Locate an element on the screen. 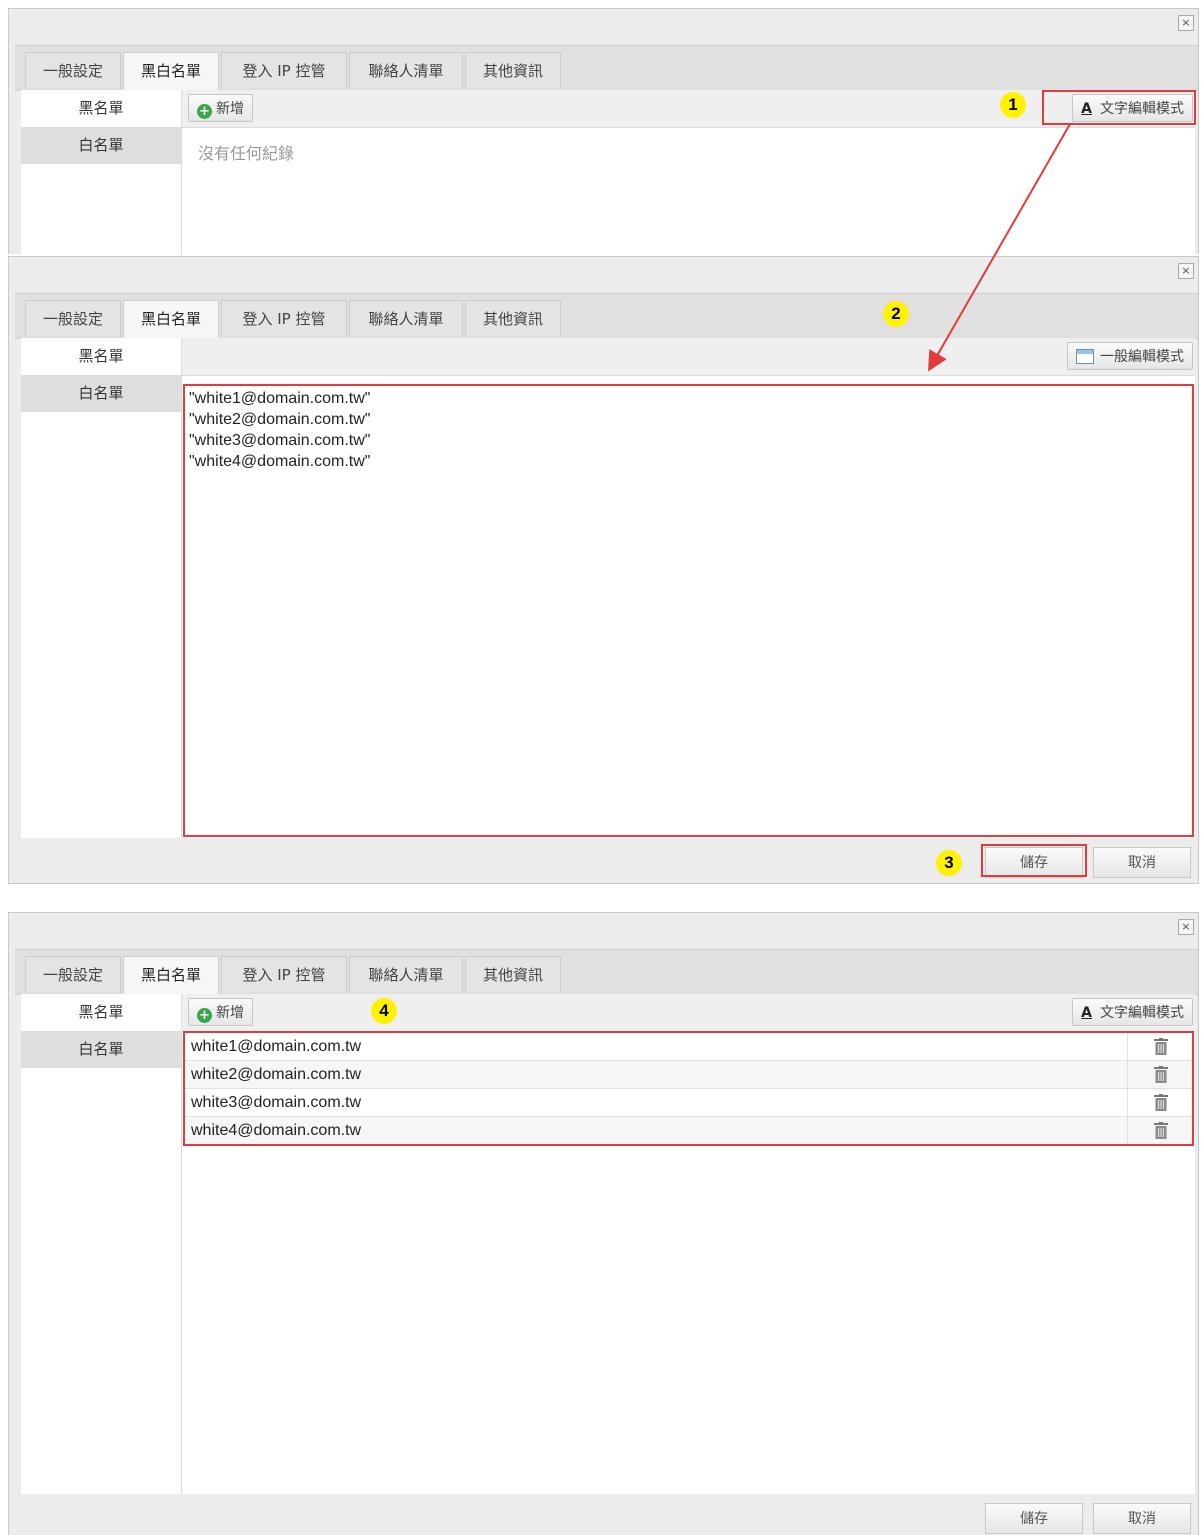 The image size is (1201, 1535). toolbar: 一般編輯模式 is located at coordinates (688, 357).